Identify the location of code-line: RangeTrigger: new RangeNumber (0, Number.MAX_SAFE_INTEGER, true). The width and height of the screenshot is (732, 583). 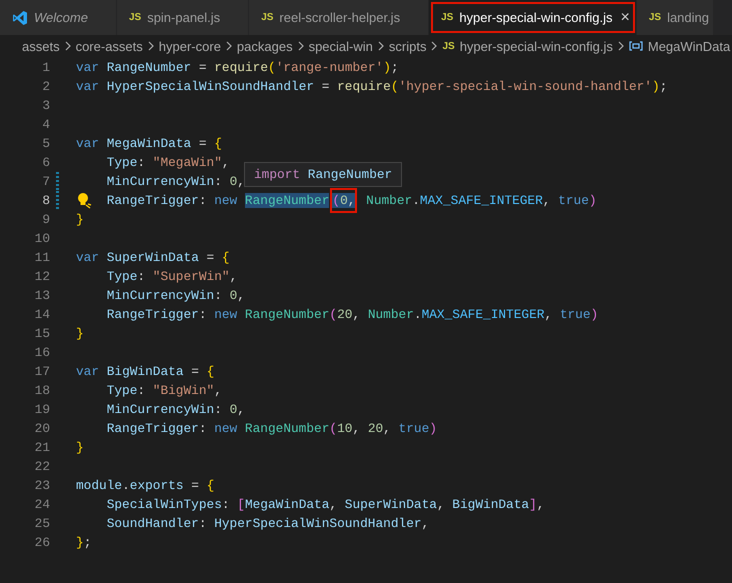
(351, 200).